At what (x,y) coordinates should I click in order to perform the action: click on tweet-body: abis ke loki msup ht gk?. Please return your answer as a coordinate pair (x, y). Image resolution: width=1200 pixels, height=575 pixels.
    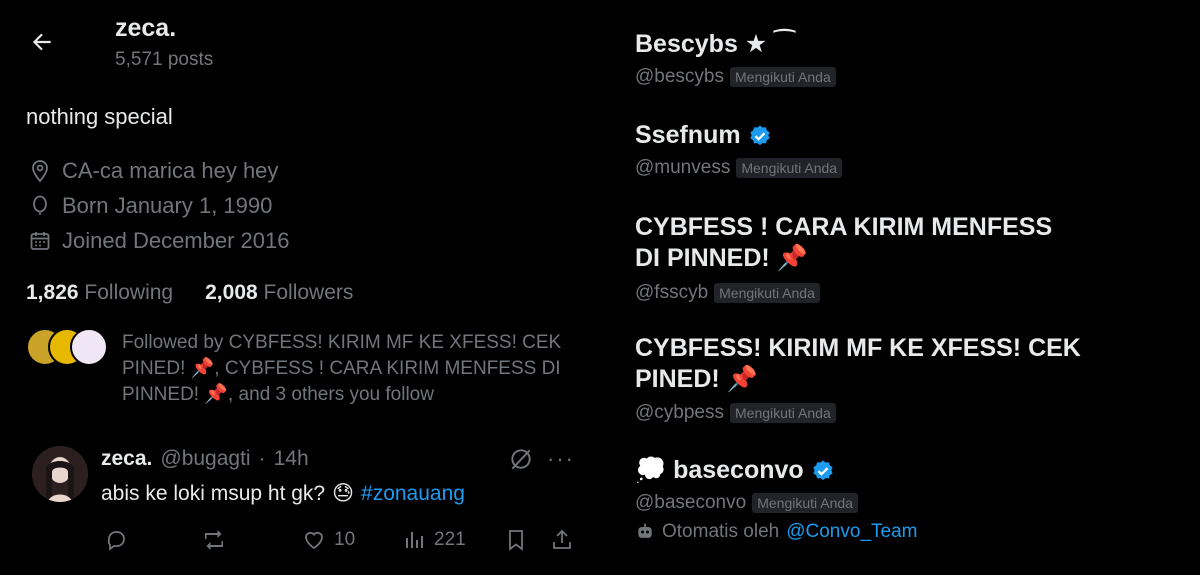
    Looking at the image, I should click on (213, 493).